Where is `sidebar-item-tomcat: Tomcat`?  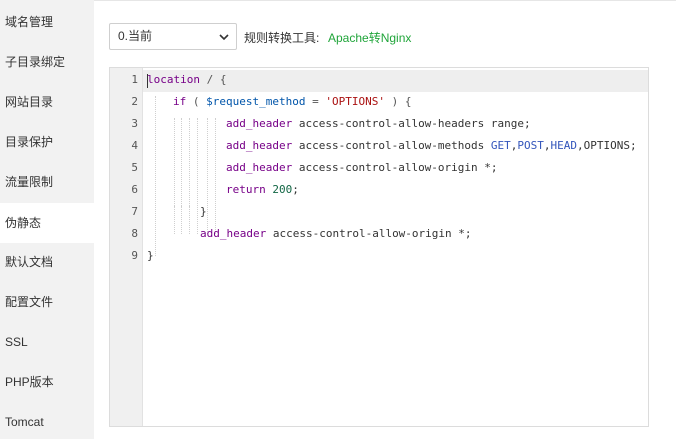 sidebar-item-tomcat: Tomcat is located at coordinates (47, 422).